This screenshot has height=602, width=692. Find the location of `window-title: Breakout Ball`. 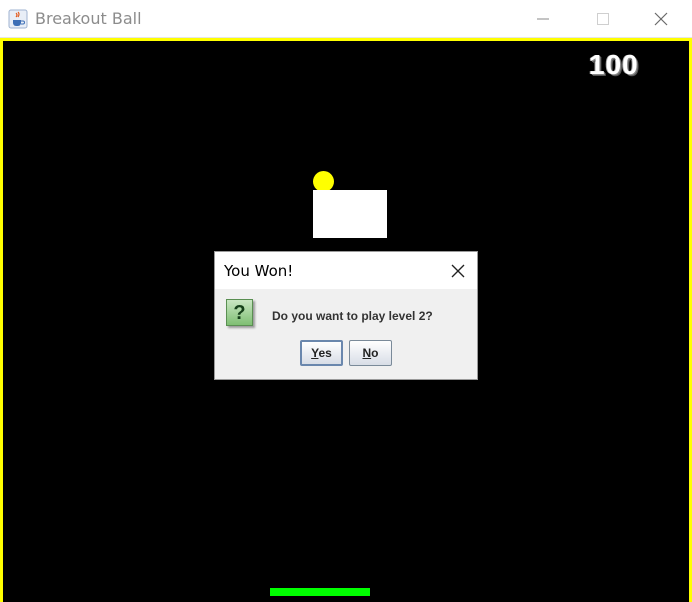

window-title: Breakout Ball is located at coordinates (88, 18).